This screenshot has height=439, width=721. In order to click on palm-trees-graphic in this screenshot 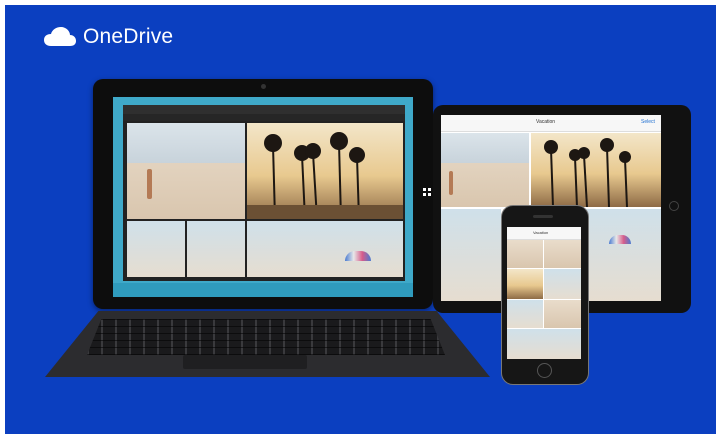, I will do `click(325, 176)`.